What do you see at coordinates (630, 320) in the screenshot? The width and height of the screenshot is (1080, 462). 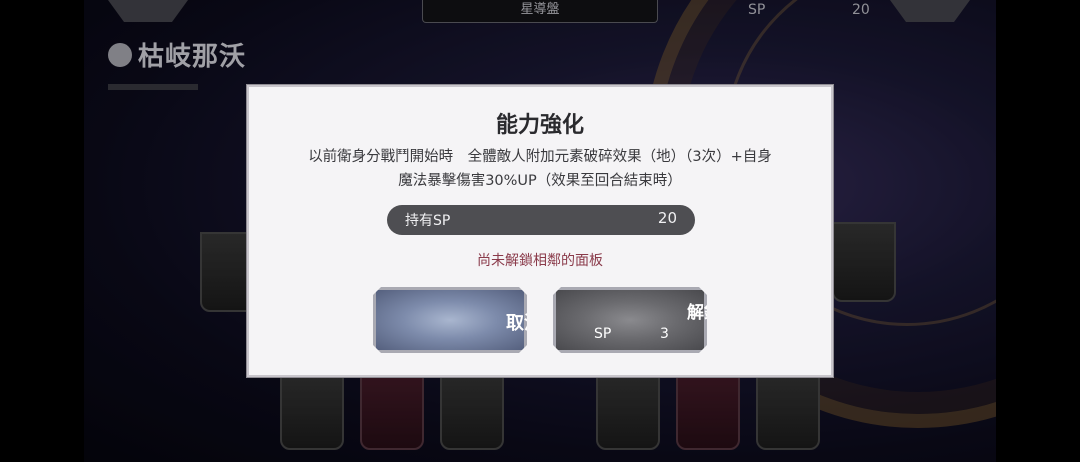 I see `unlock-button: 解鎖 SP 3` at bounding box center [630, 320].